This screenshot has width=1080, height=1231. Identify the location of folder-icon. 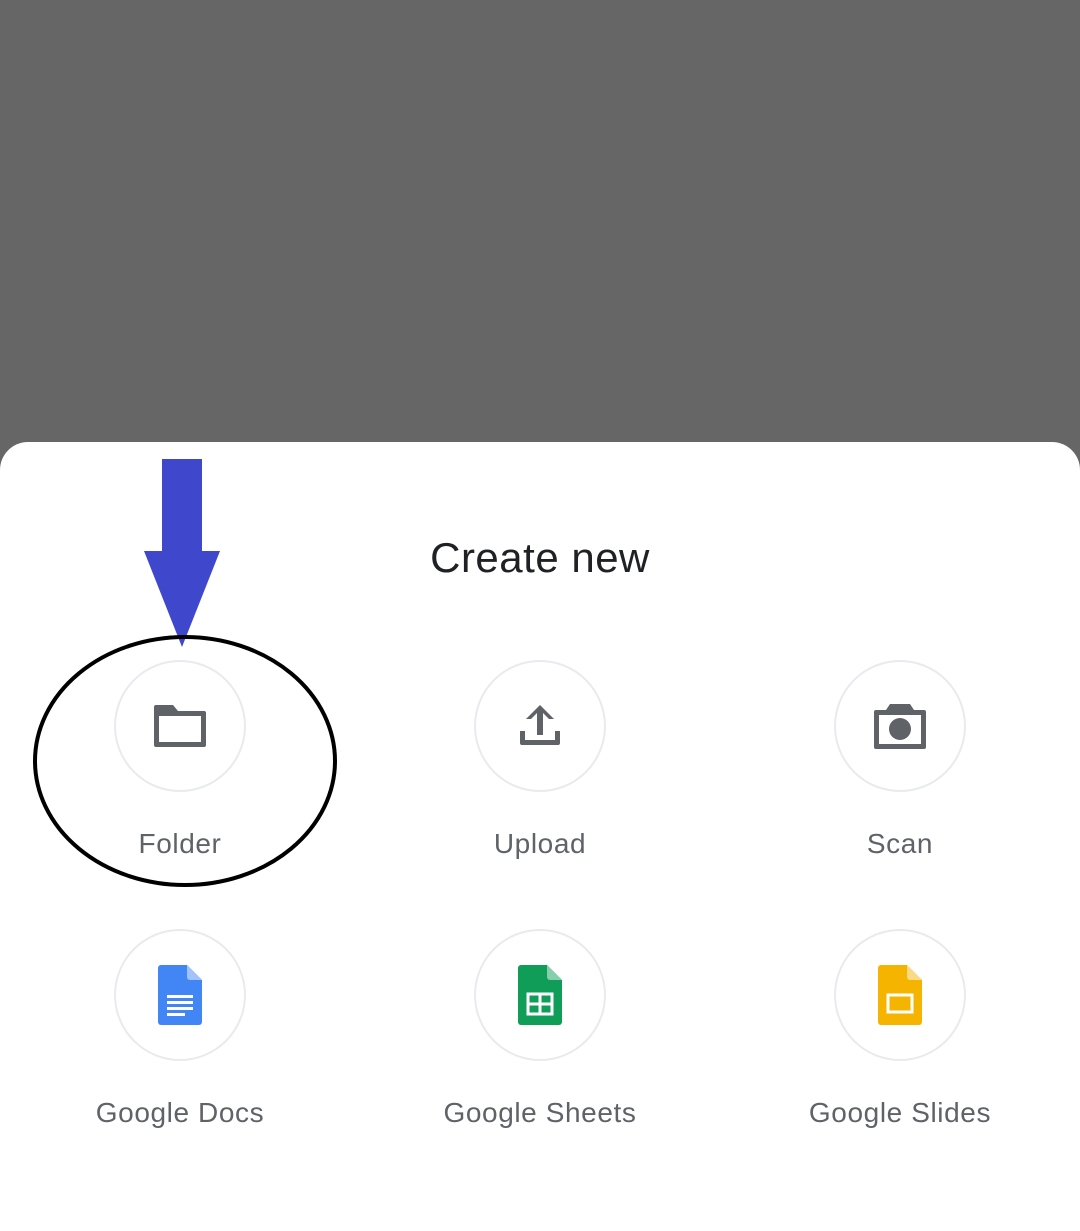
(180, 726).